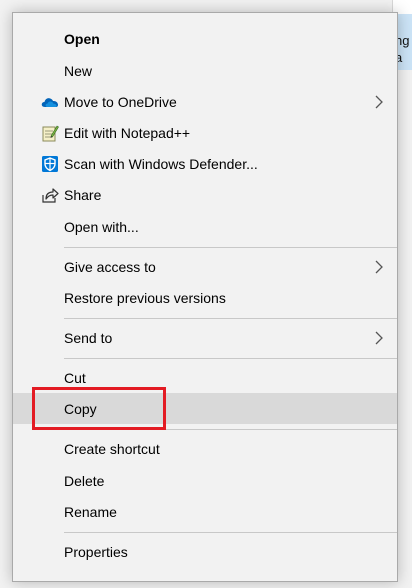 This screenshot has height=588, width=412. Describe the element at coordinates (50, 133) in the screenshot. I see `notepadpp-icon` at that location.